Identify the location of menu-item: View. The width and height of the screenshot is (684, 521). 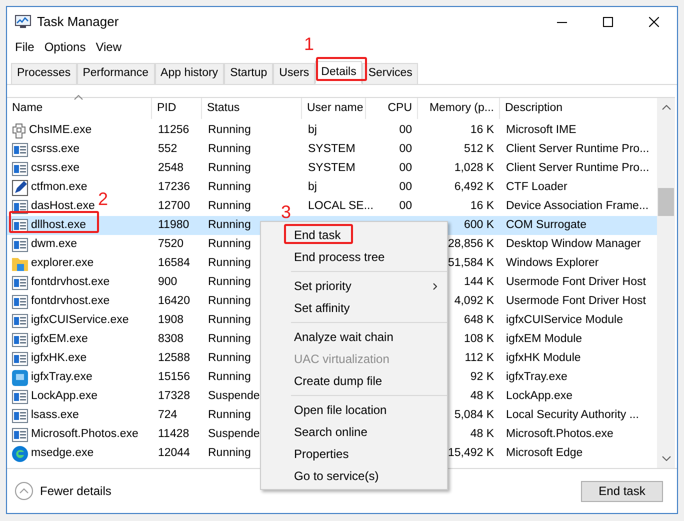
(109, 47).